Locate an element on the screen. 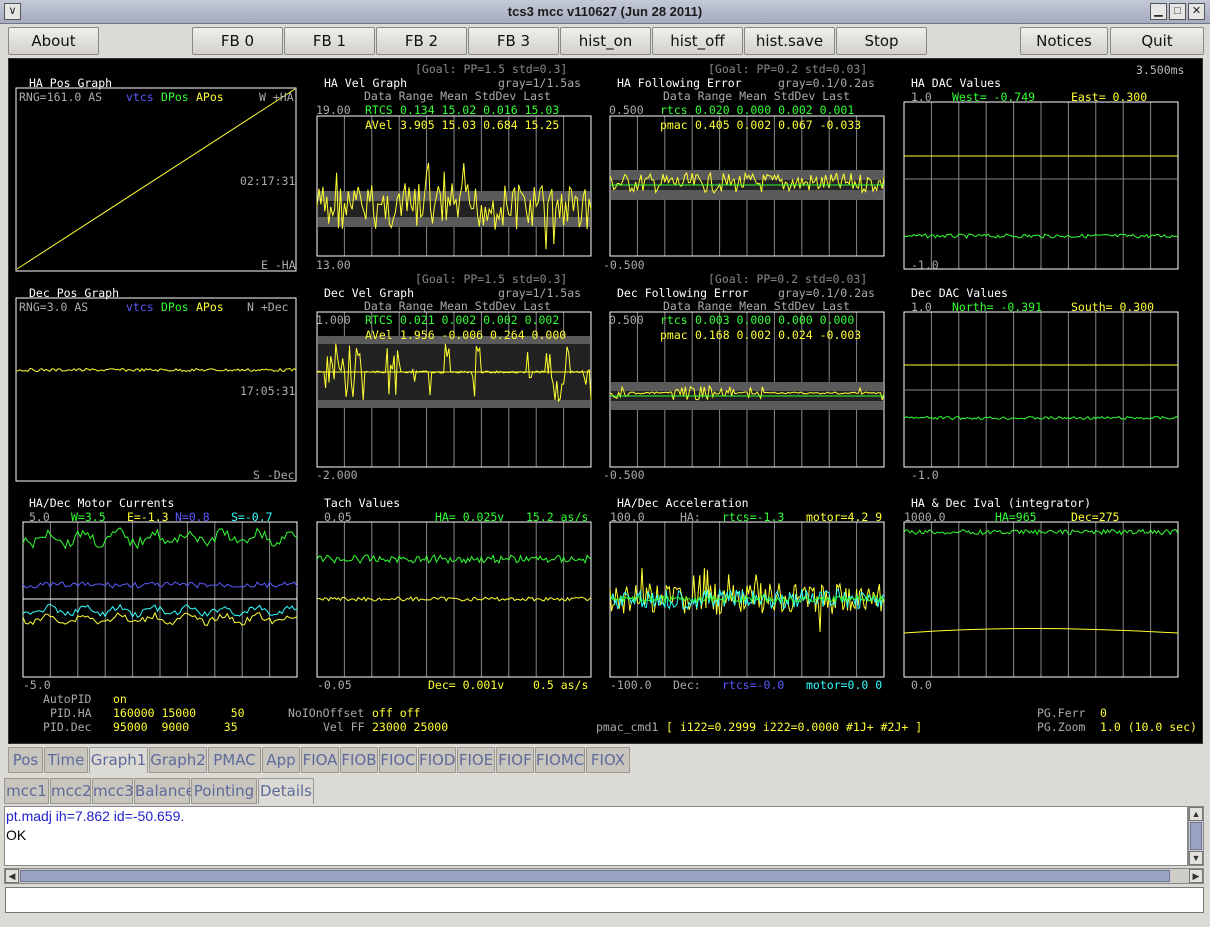  log-vertical-scrollbar: ▲ ▼ is located at coordinates (1196, 836).